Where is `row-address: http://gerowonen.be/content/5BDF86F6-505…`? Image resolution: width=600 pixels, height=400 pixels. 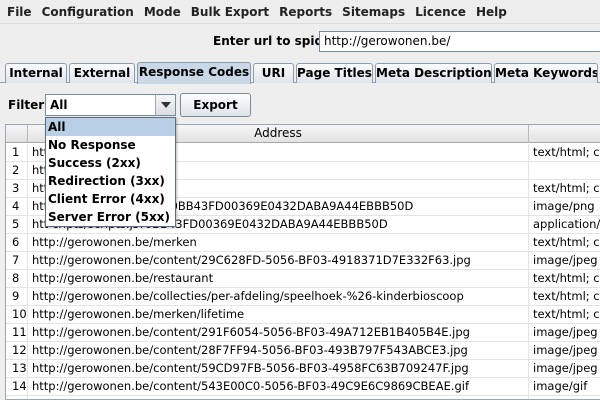
row-address: http://gerowonen.be/content/5BDF86F6-505… is located at coordinates (278, 397).